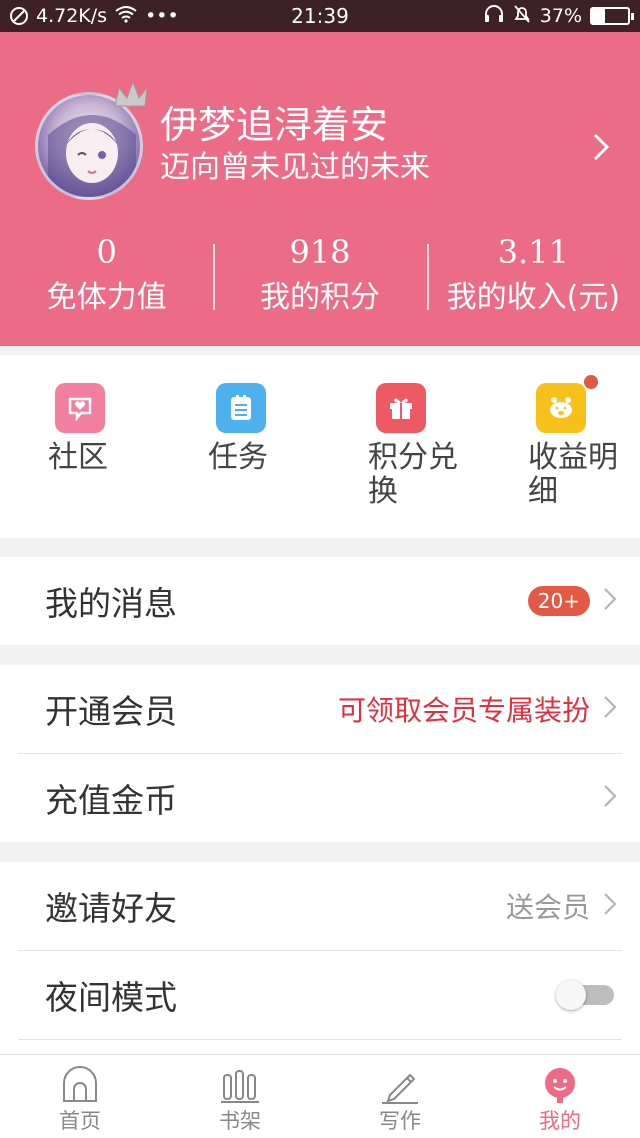 The width and height of the screenshot is (640, 1138). What do you see at coordinates (547, 907) in the screenshot?
I see `invite-hint: 送会员` at bounding box center [547, 907].